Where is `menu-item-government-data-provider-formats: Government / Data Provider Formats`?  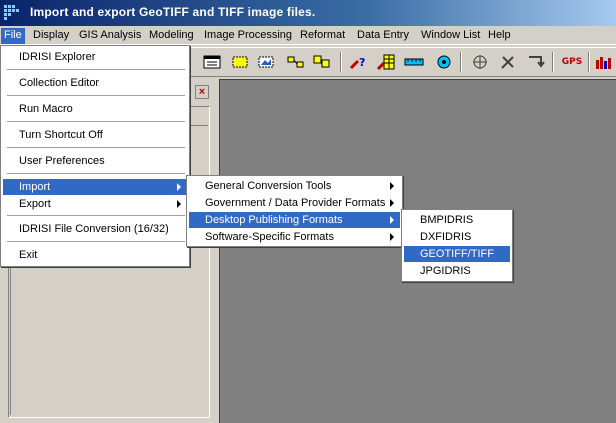
menu-item-government-data-provider-formats: Government / Data Provider Formats is located at coordinates (294, 203).